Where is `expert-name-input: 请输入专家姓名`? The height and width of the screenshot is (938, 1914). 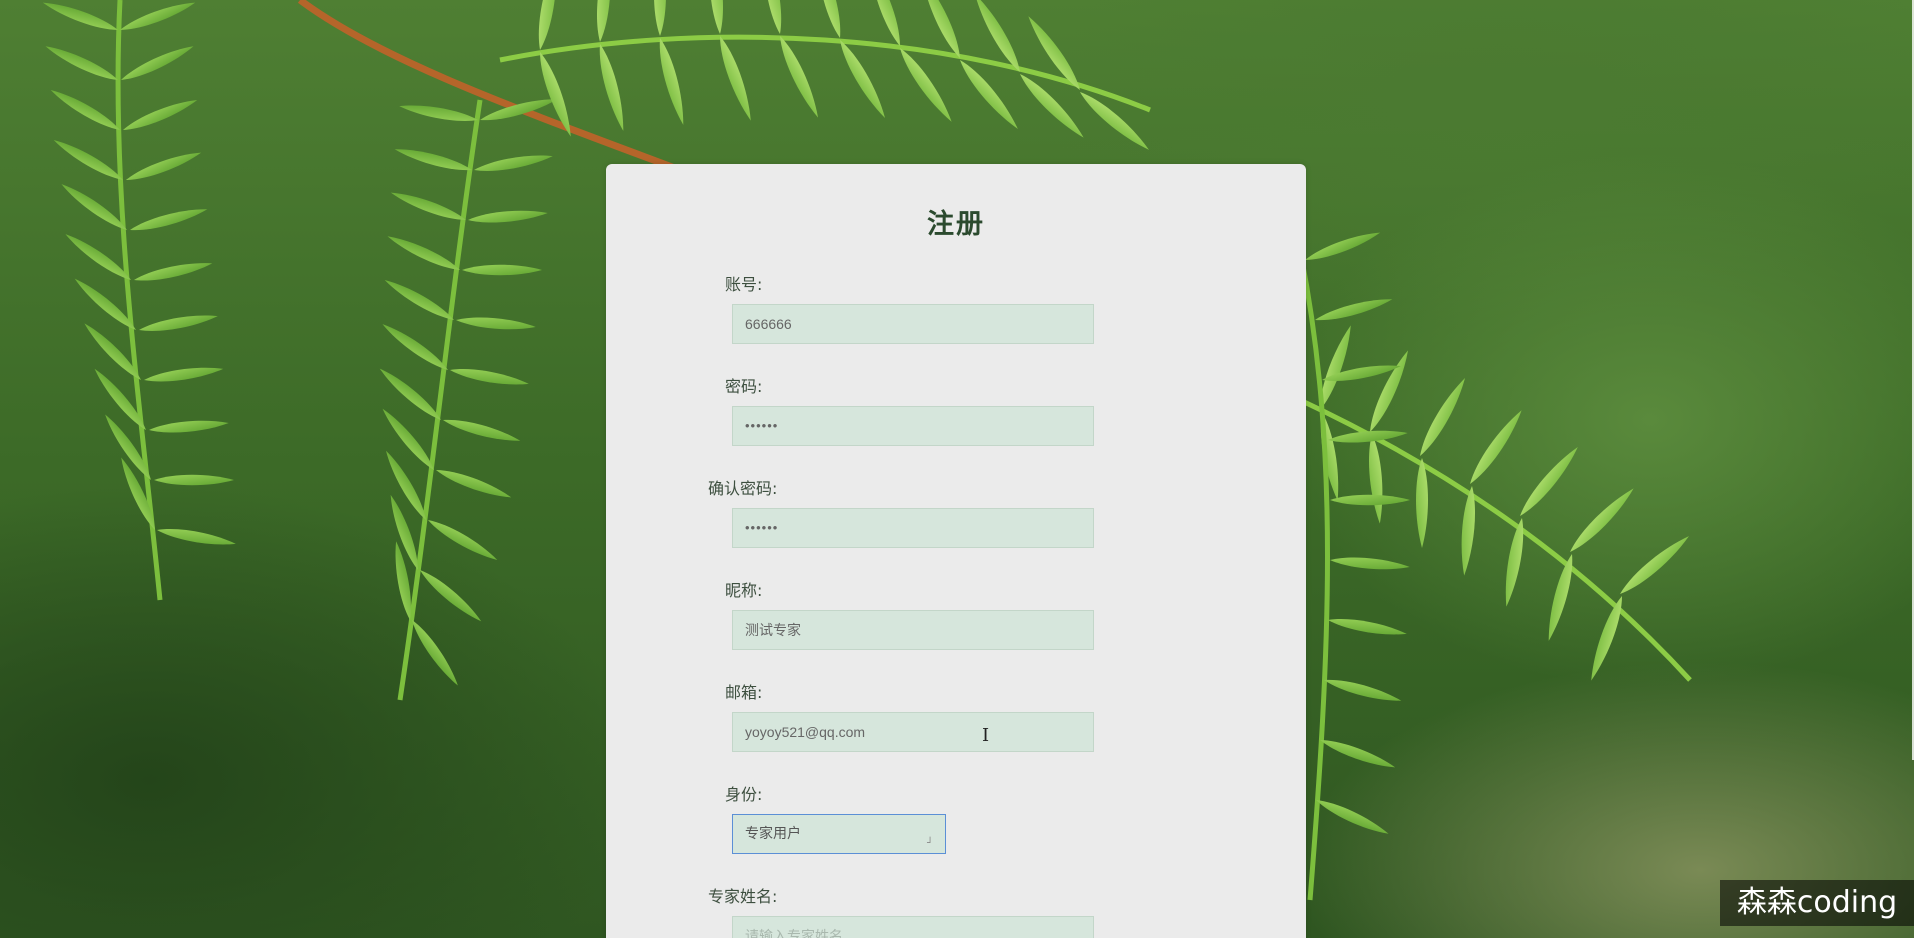
expert-name-input: 请输入专家姓名 is located at coordinates (913, 927).